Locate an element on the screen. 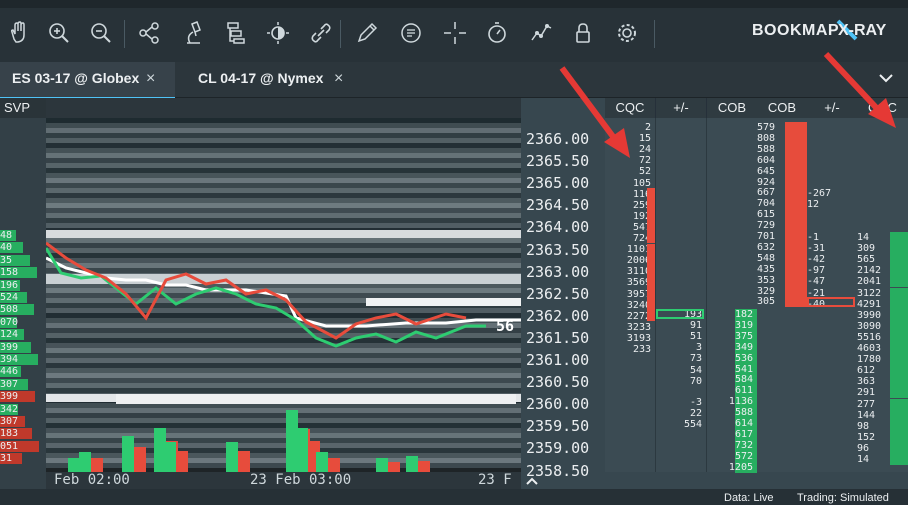 Image resolution: width=908 pixels, height=505 pixels. annotation-arrows is located at coordinates (727, 104).